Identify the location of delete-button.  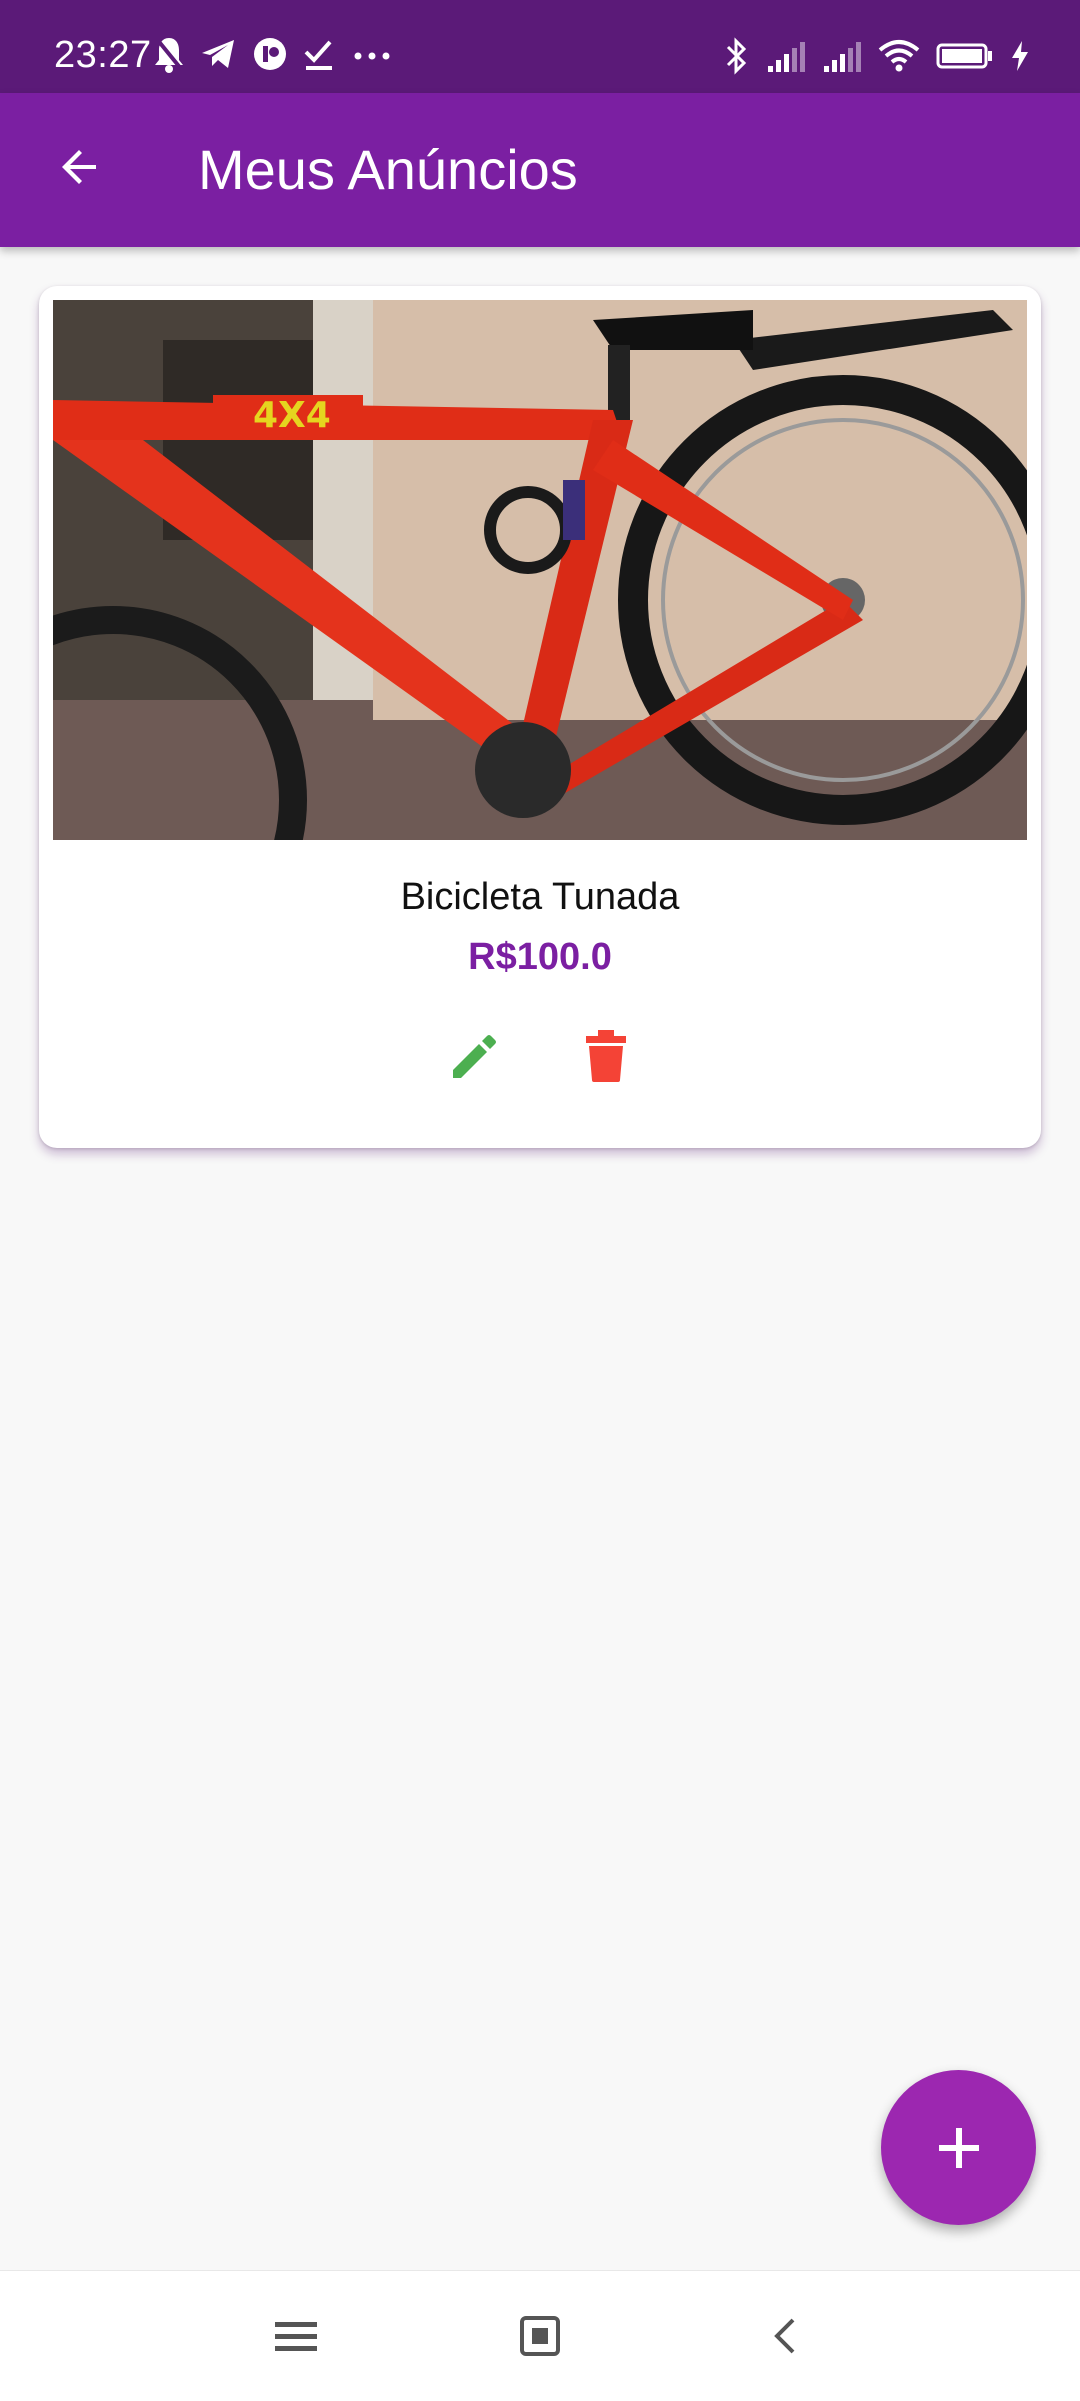
(606, 1056).